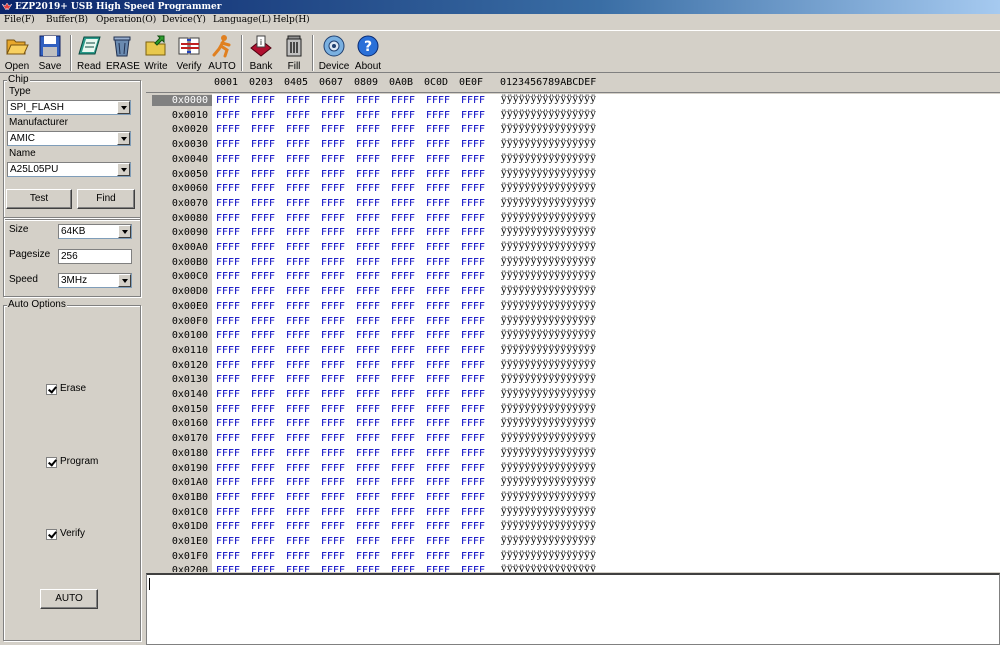  I want to click on about-button: ? About, so click(368, 53).